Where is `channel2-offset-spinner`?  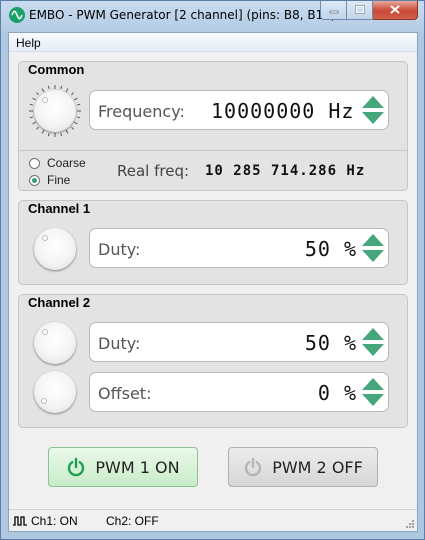
channel2-offset-spinner is located at coordinates (373, 392).